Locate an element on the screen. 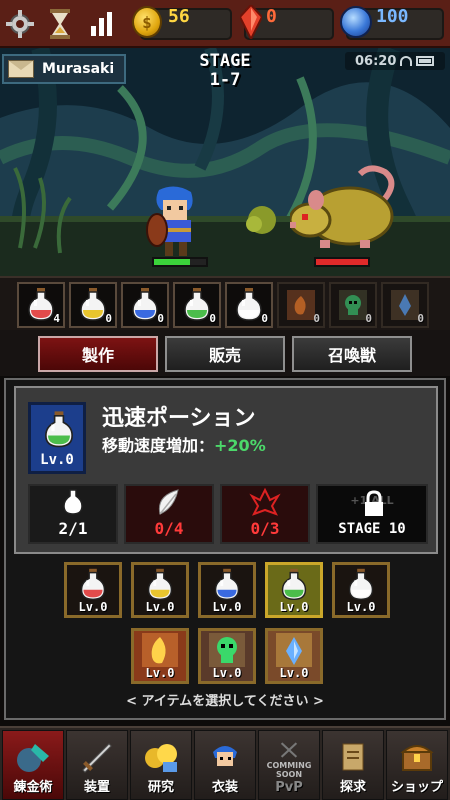 Image resolution: width=450 pixels, height=800 pixels. blue-gem-icon is located at coordinates (356, 22).